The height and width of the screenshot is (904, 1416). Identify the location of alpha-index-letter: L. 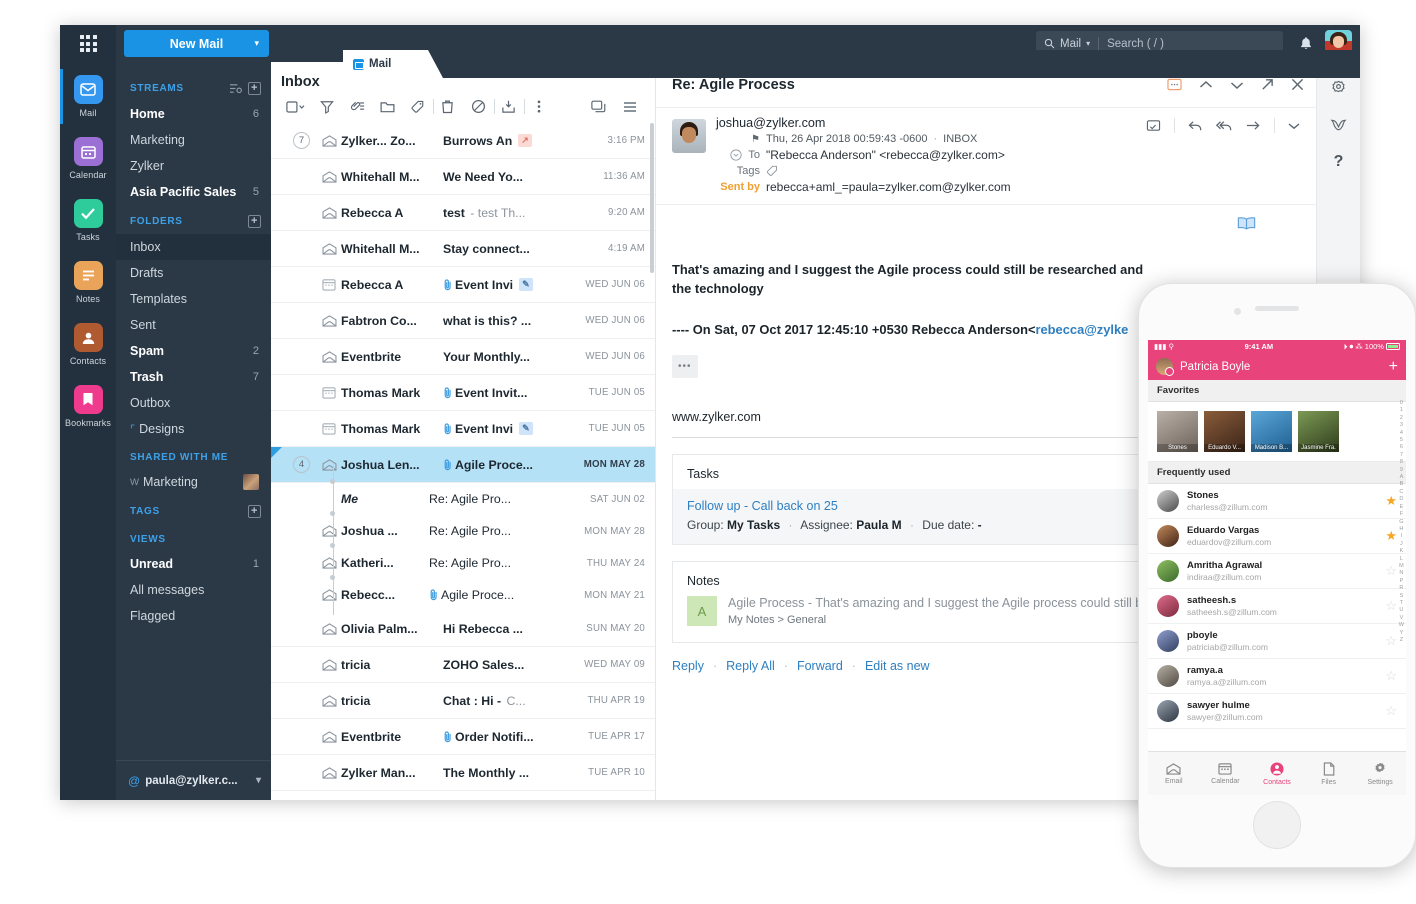
(1401, 559).